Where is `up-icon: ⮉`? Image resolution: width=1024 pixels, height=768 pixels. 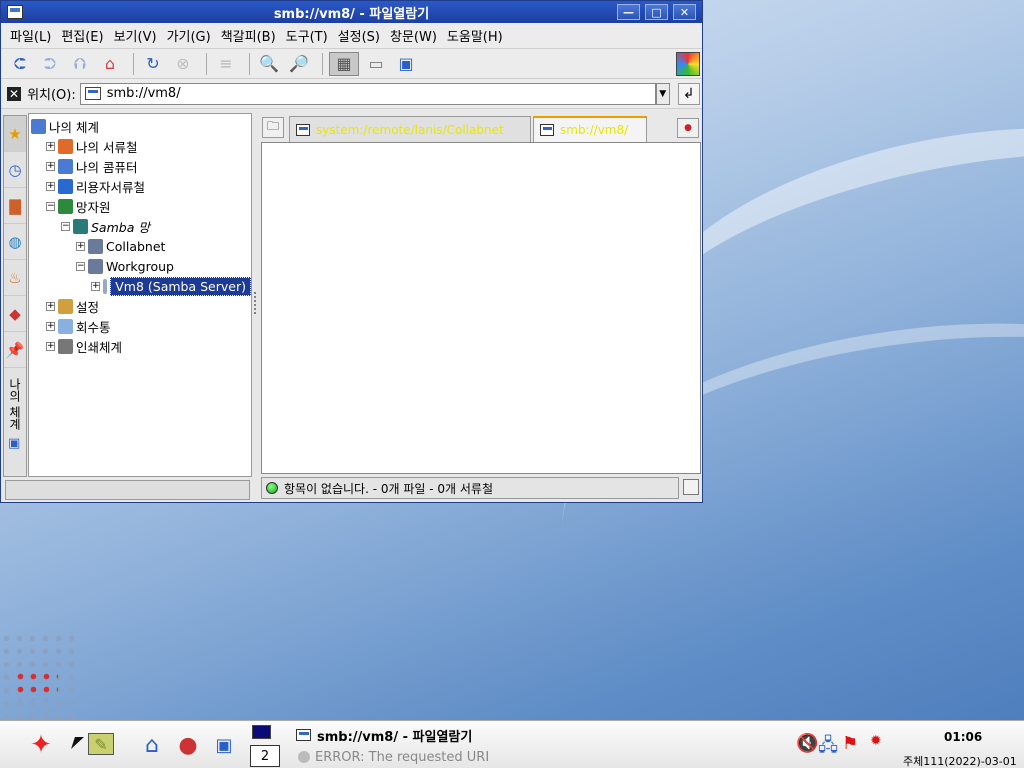 up-icon: ⮉ is located at coordinates (80, 64).